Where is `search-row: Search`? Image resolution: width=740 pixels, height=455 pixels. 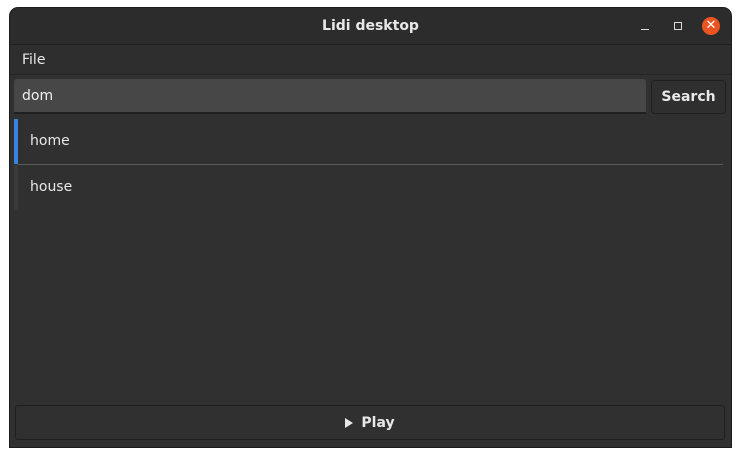
search-row: Search is located at coordinates (370, 97).